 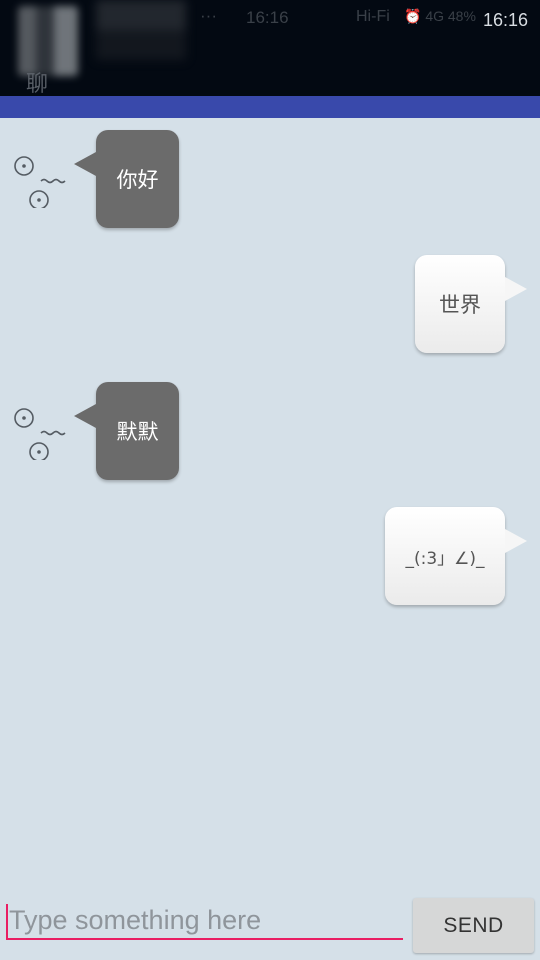 I want to click on page-title: 聊, so click(x=37, y=84).